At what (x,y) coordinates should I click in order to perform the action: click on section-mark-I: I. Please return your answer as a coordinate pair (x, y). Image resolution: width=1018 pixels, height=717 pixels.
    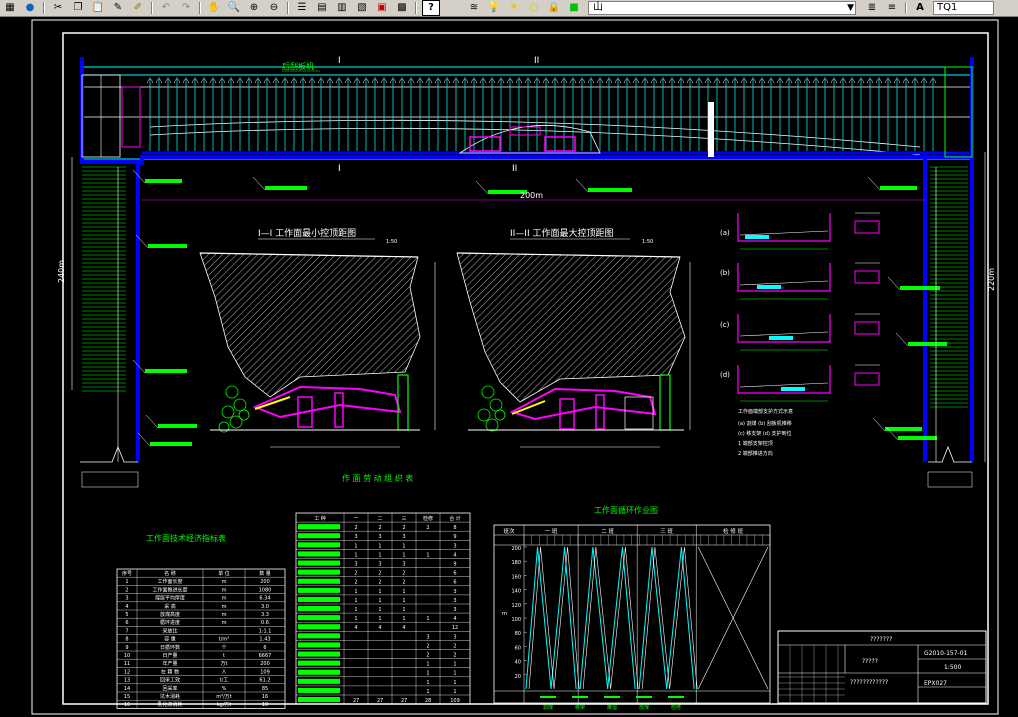
    Looking at the image, I should click on (339, 61).